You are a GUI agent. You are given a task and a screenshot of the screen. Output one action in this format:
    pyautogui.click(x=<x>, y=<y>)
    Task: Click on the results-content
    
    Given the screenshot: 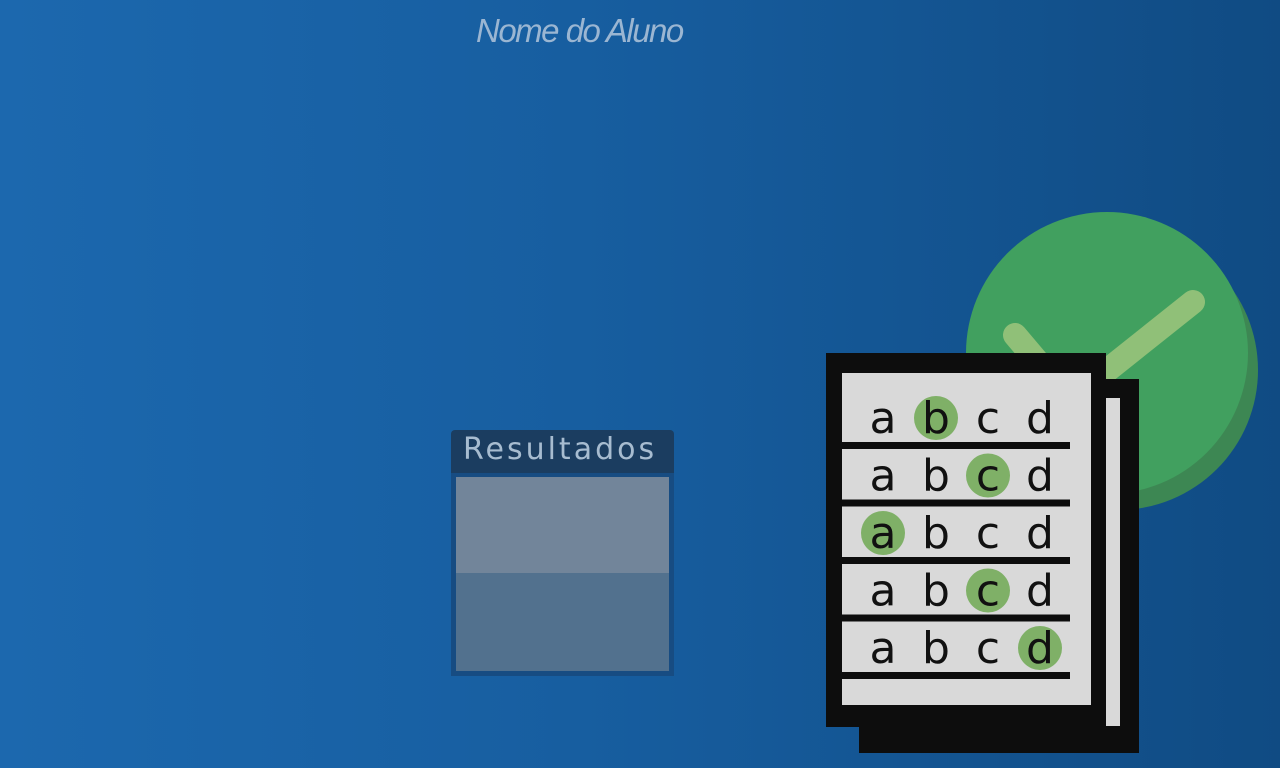 What is the action you would take?
    pyautogui.click(x=562, y=574)
    